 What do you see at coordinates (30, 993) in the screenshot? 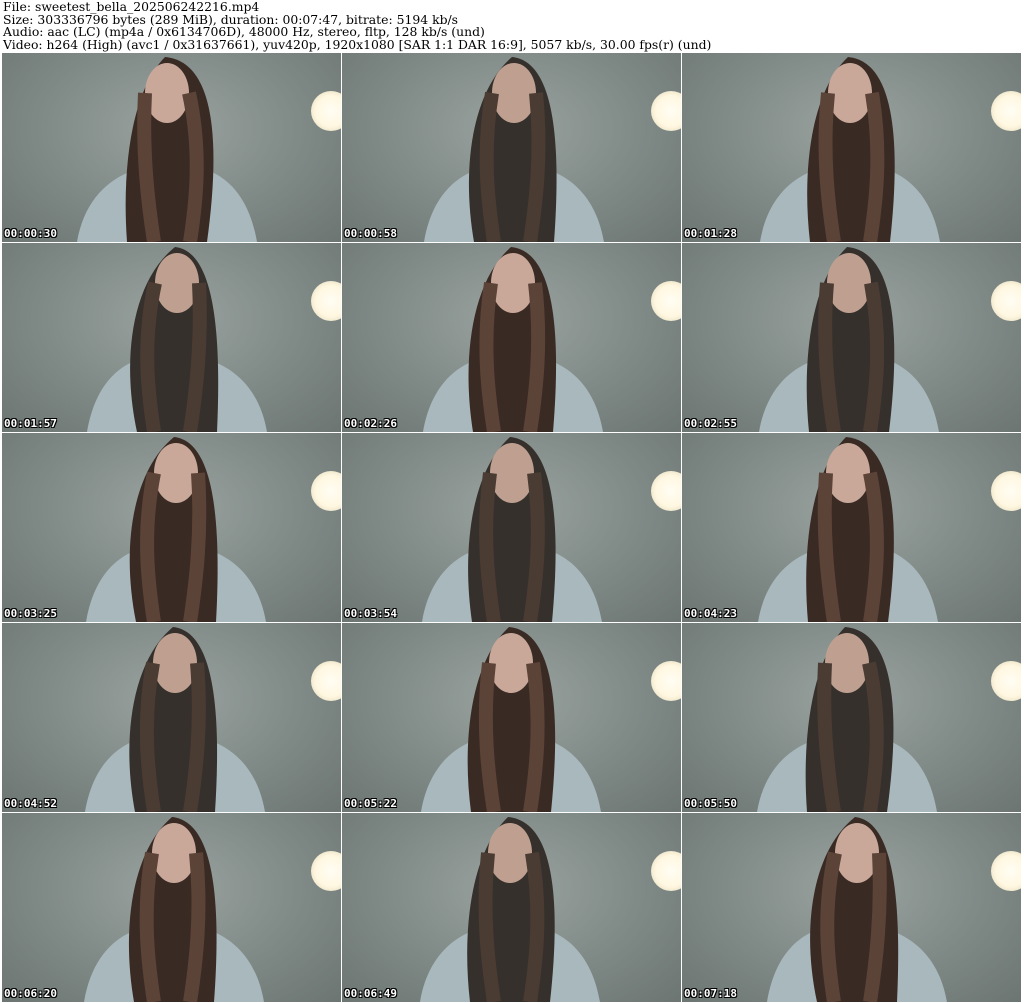
I see `thumbnail-timestamp: 00:06:20` at bounding box center [30, 993].